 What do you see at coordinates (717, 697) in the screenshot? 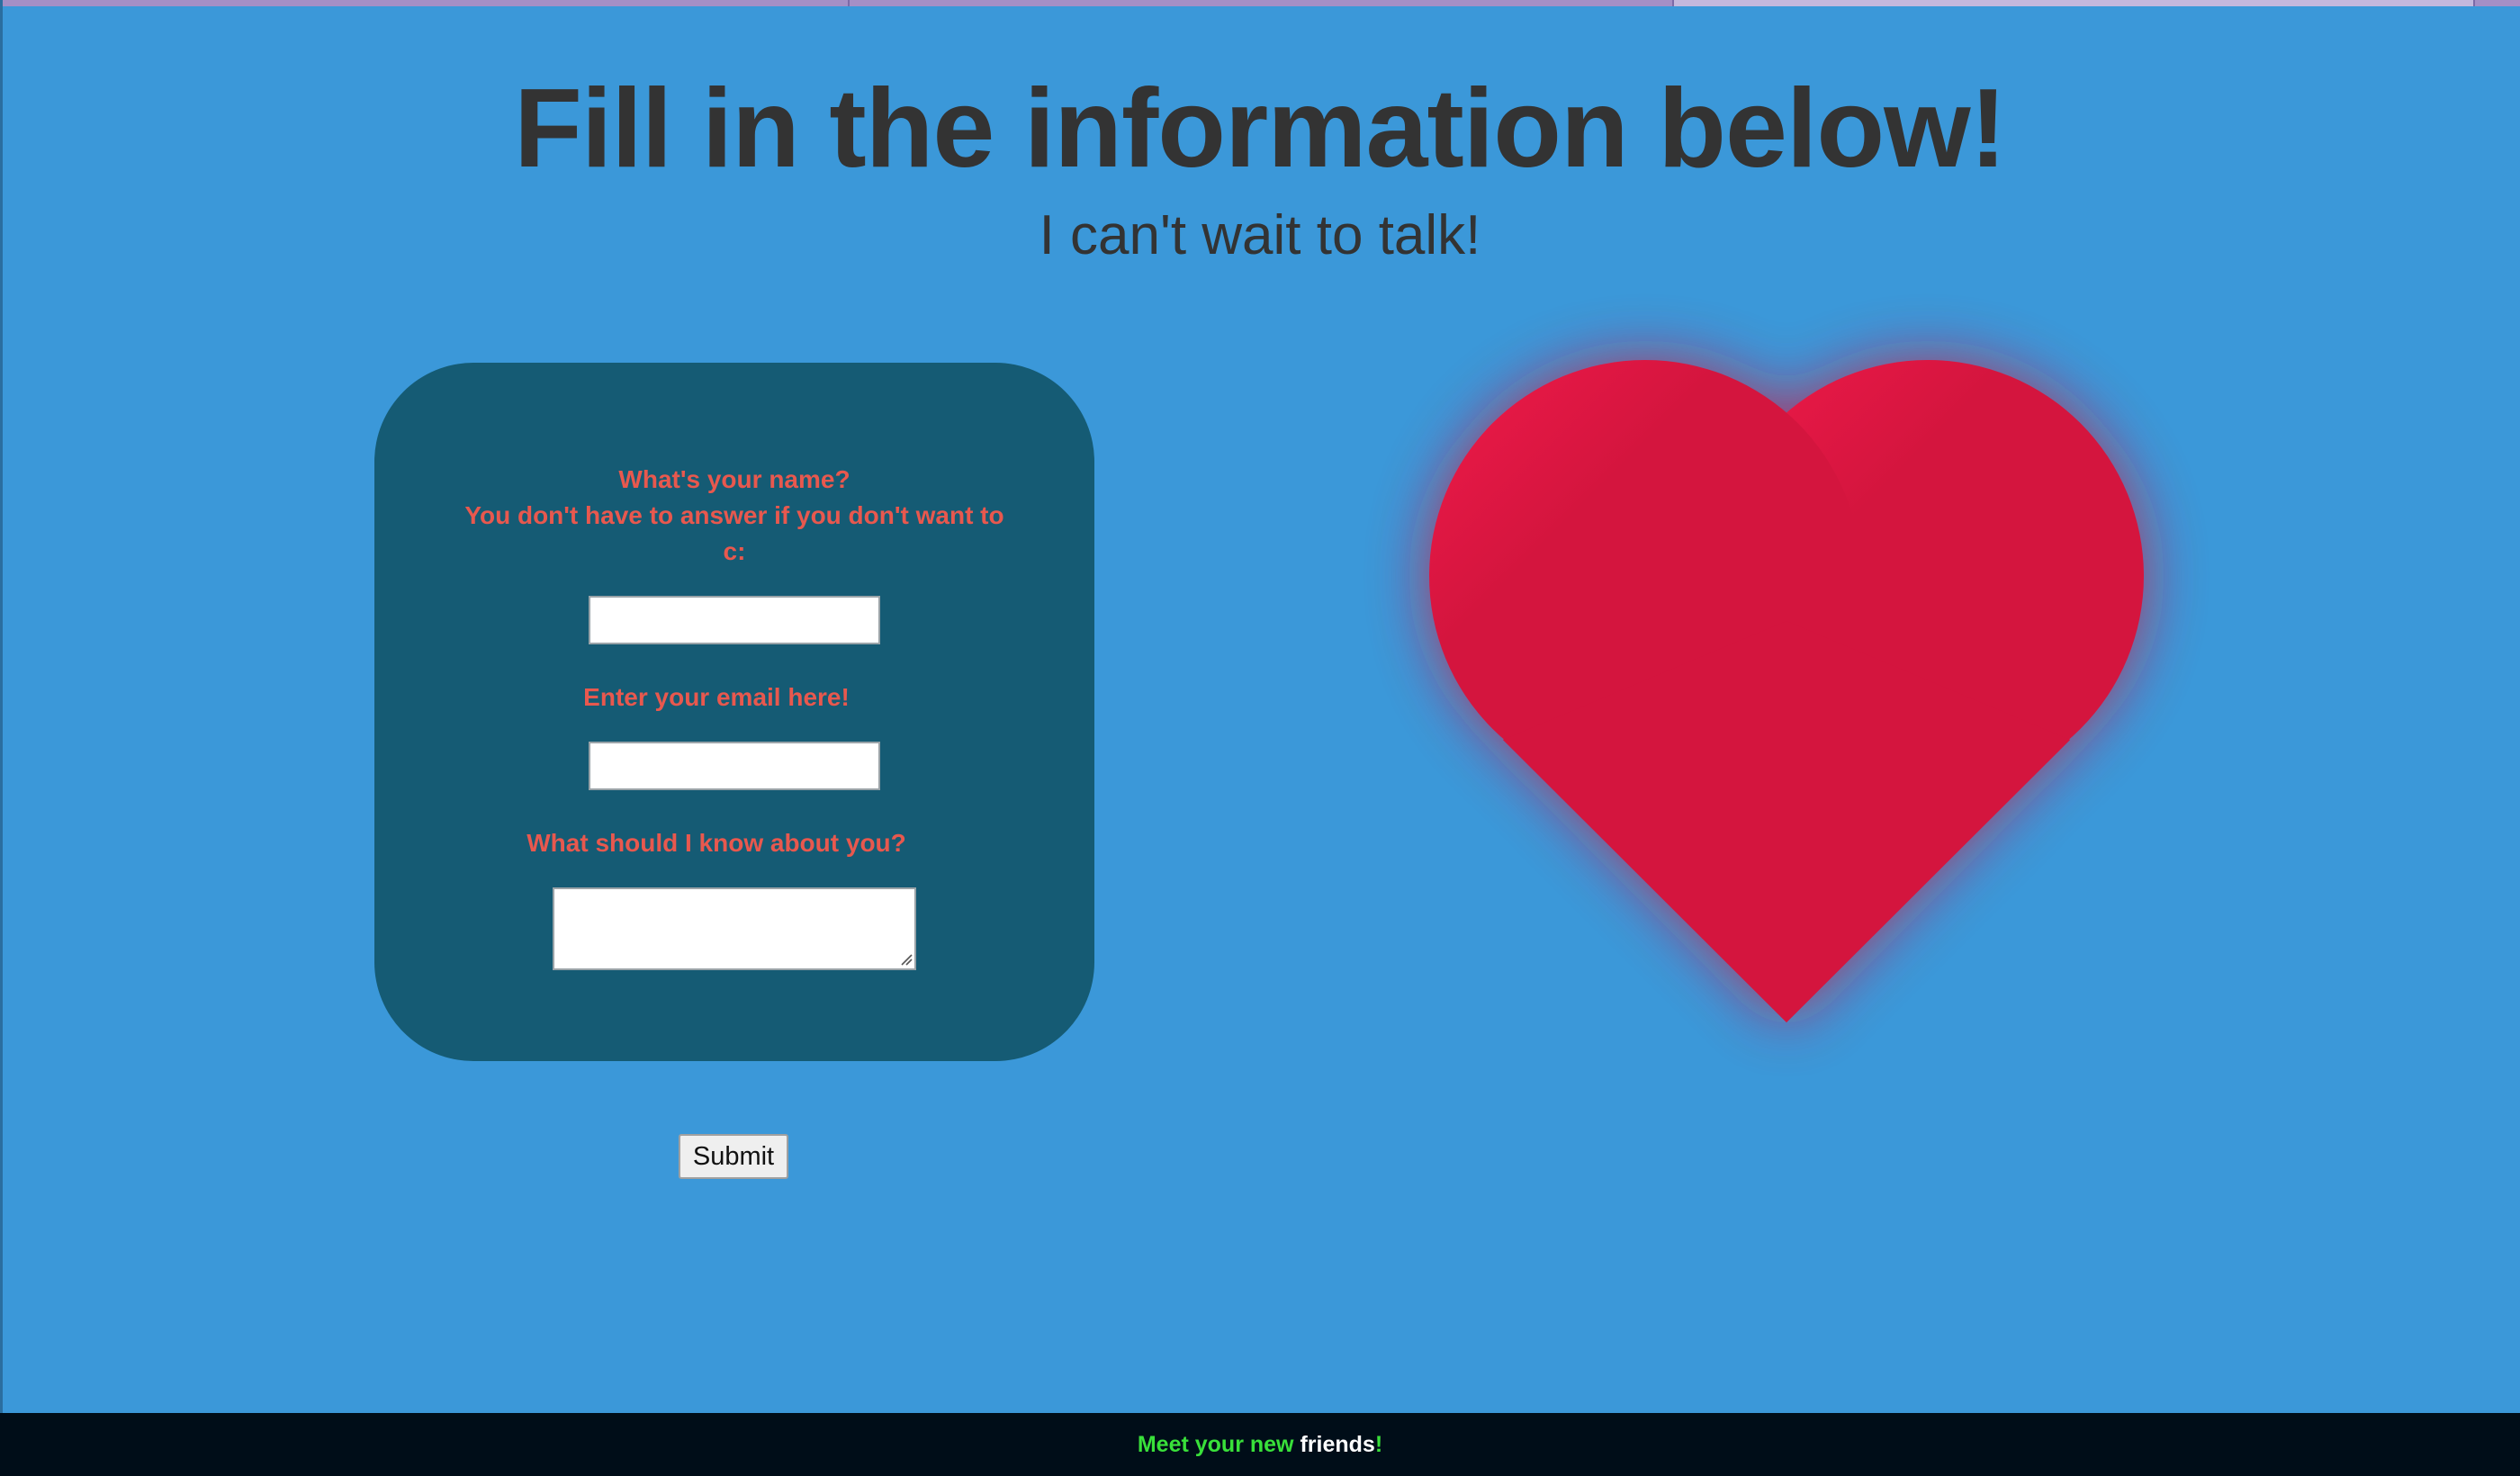
I see `email-question: Enter your email here!` at bounding box center [717, 697].